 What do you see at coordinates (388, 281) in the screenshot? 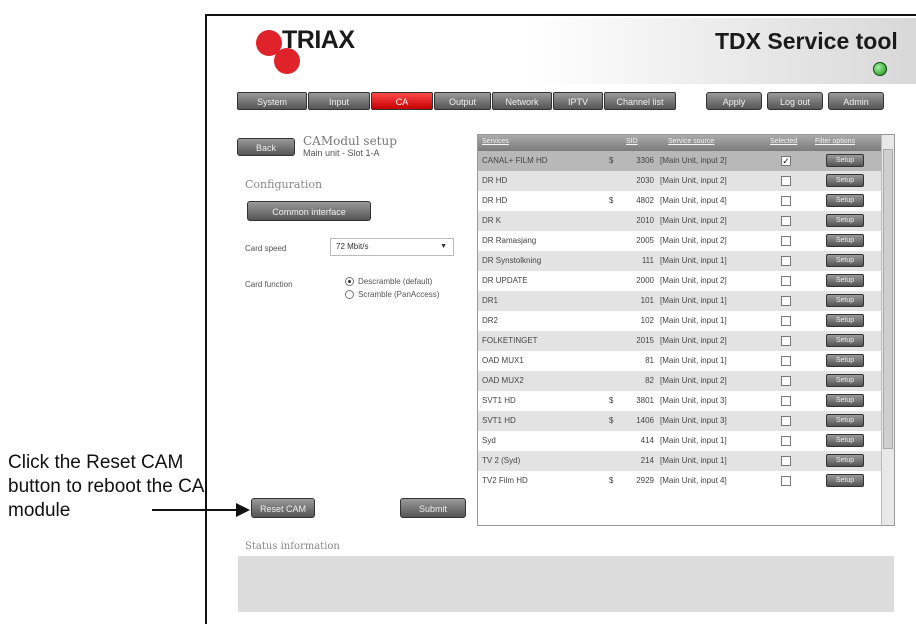
I see `radio-descramble: Descramble (default)` at bounding box center [388, 281].